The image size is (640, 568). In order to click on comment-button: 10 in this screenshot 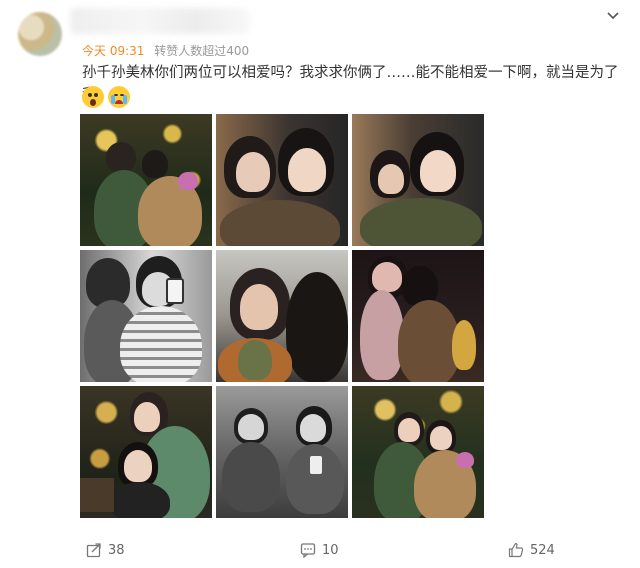, I will do `click(319, 550)`.